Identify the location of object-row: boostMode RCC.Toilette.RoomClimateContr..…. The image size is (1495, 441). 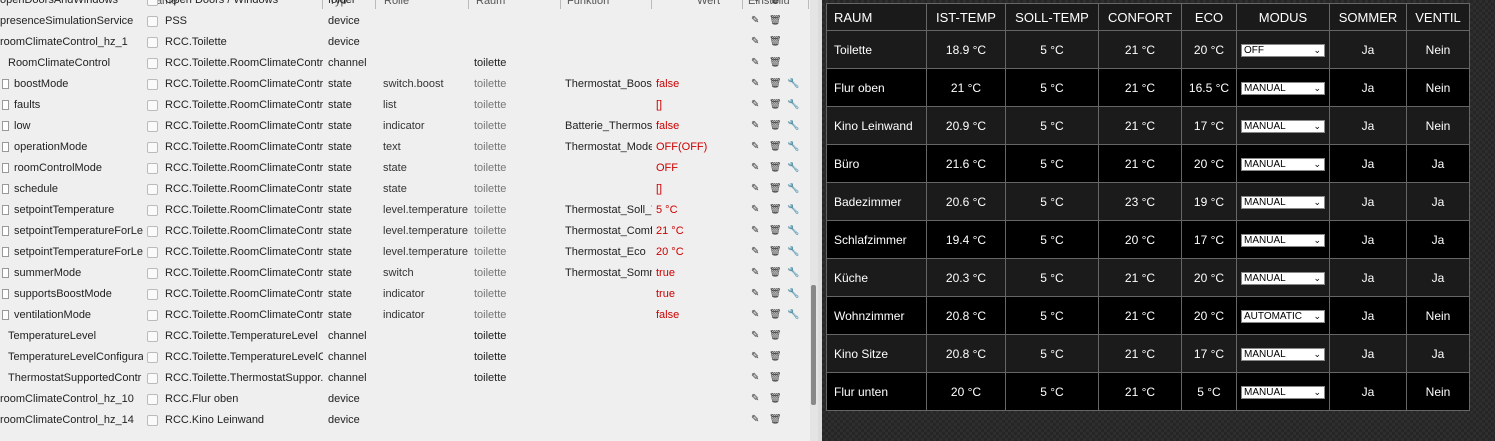
(405, 84).